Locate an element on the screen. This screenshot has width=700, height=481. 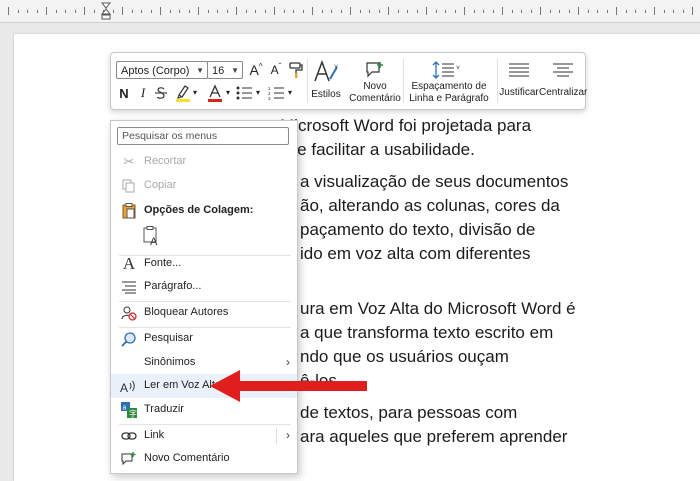
menu-item-block-authors: Bloquear Autores is located at coordinates (204, 313).